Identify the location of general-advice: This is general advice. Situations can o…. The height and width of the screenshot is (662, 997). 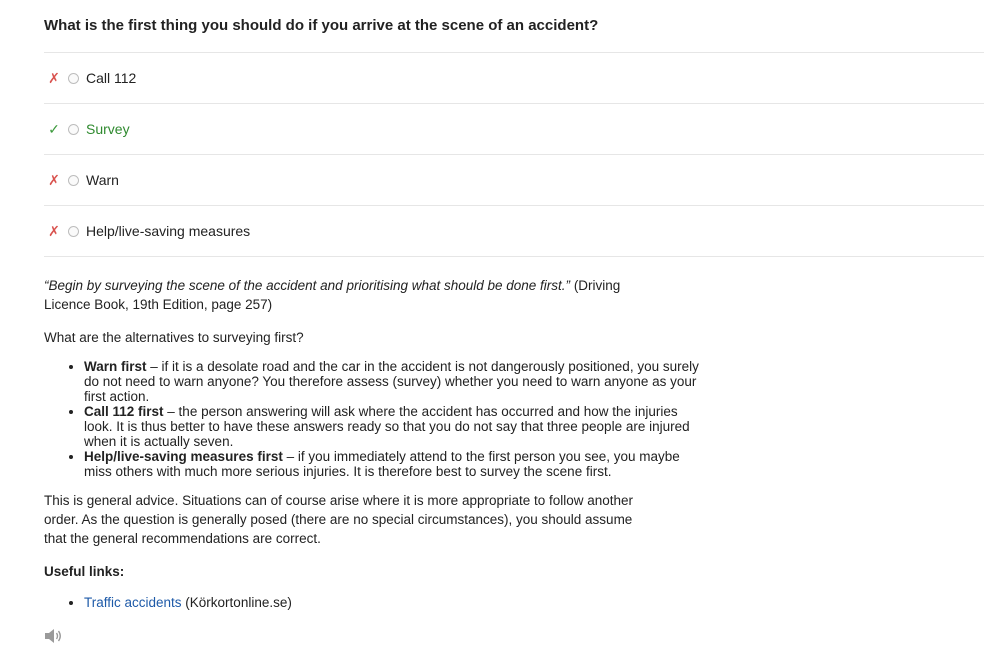
(339, 519).